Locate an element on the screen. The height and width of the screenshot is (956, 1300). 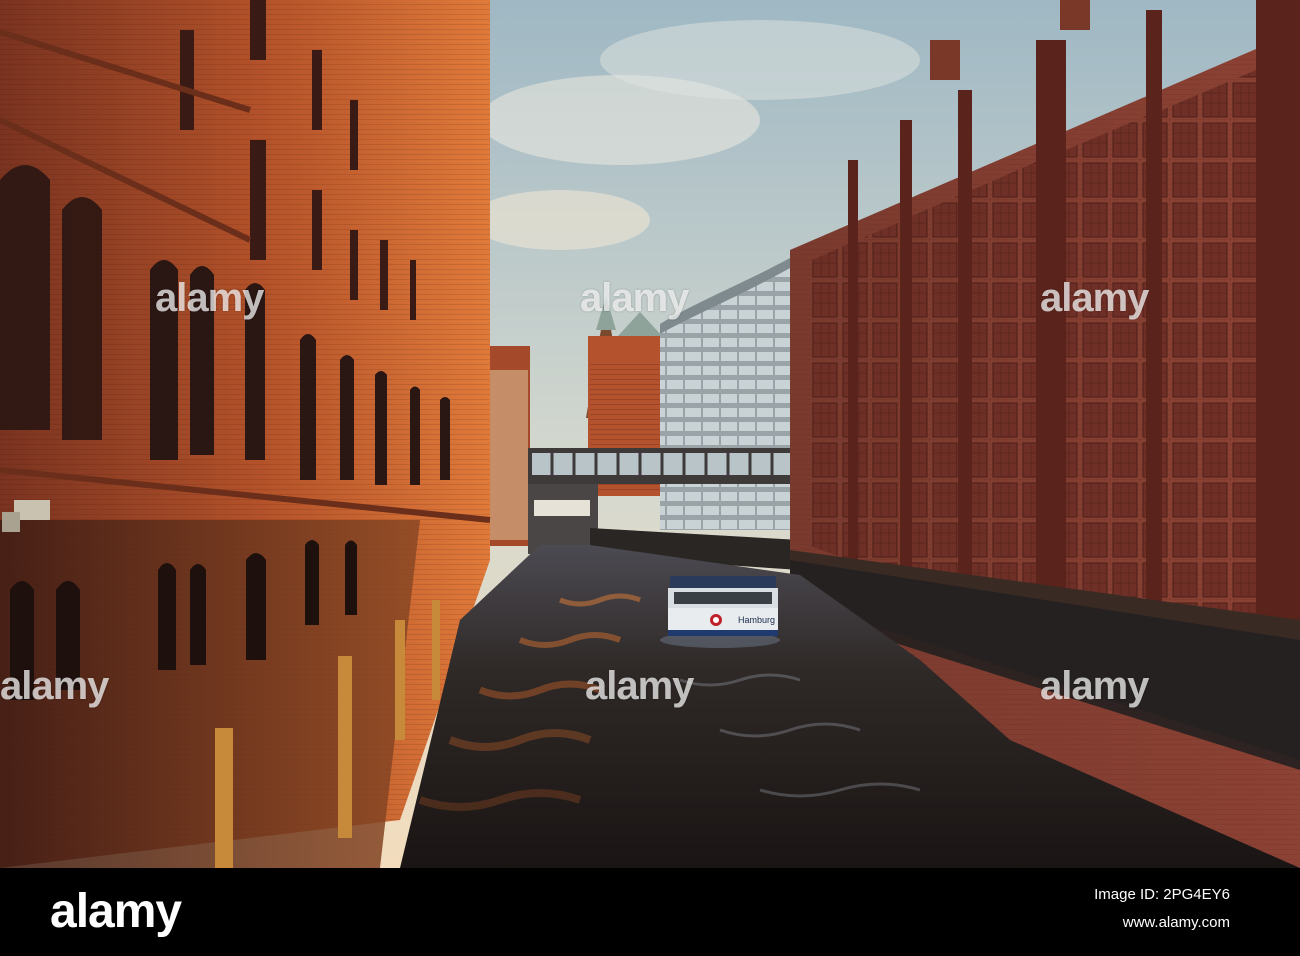
footer-bar is located at coordinates (650, 912).